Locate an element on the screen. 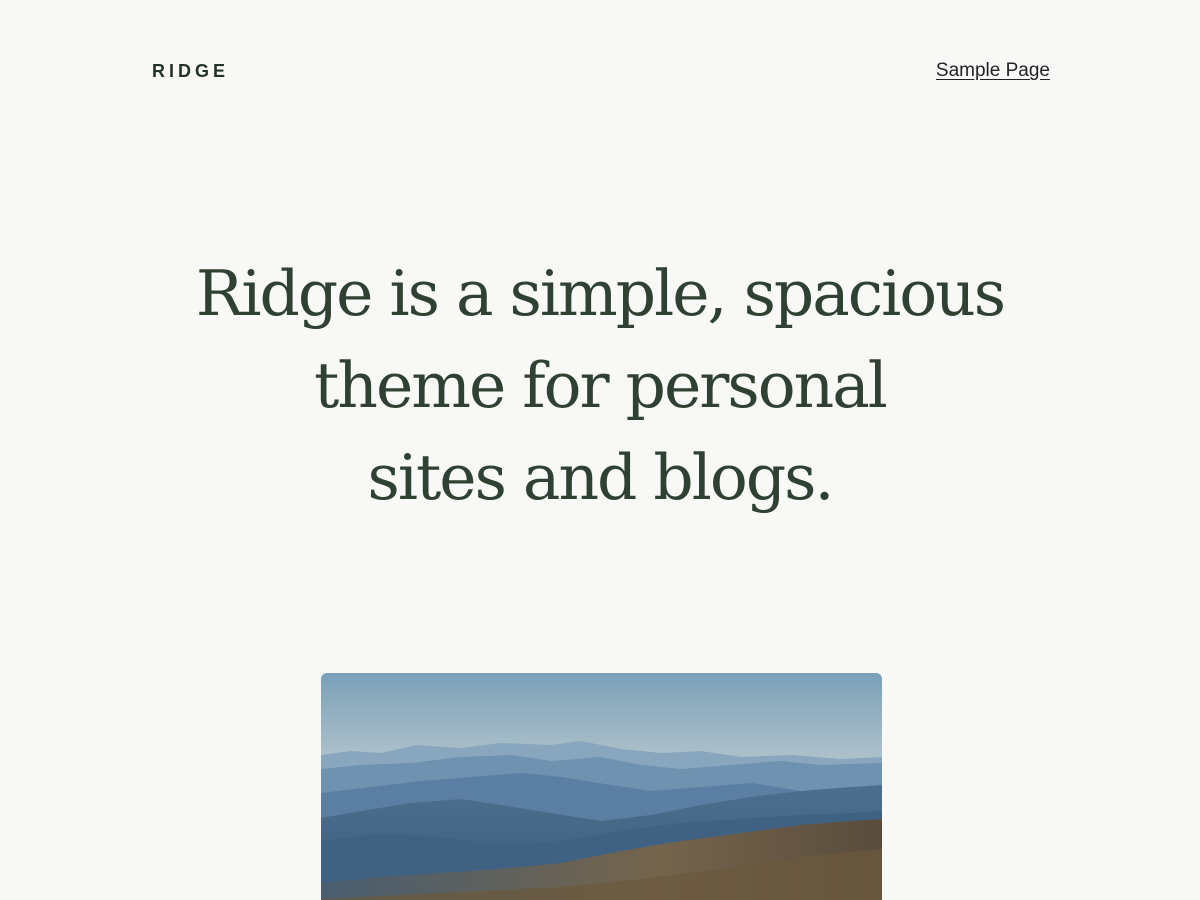  hero-heading-line: theme for personal is located at coordinates (601, 385).